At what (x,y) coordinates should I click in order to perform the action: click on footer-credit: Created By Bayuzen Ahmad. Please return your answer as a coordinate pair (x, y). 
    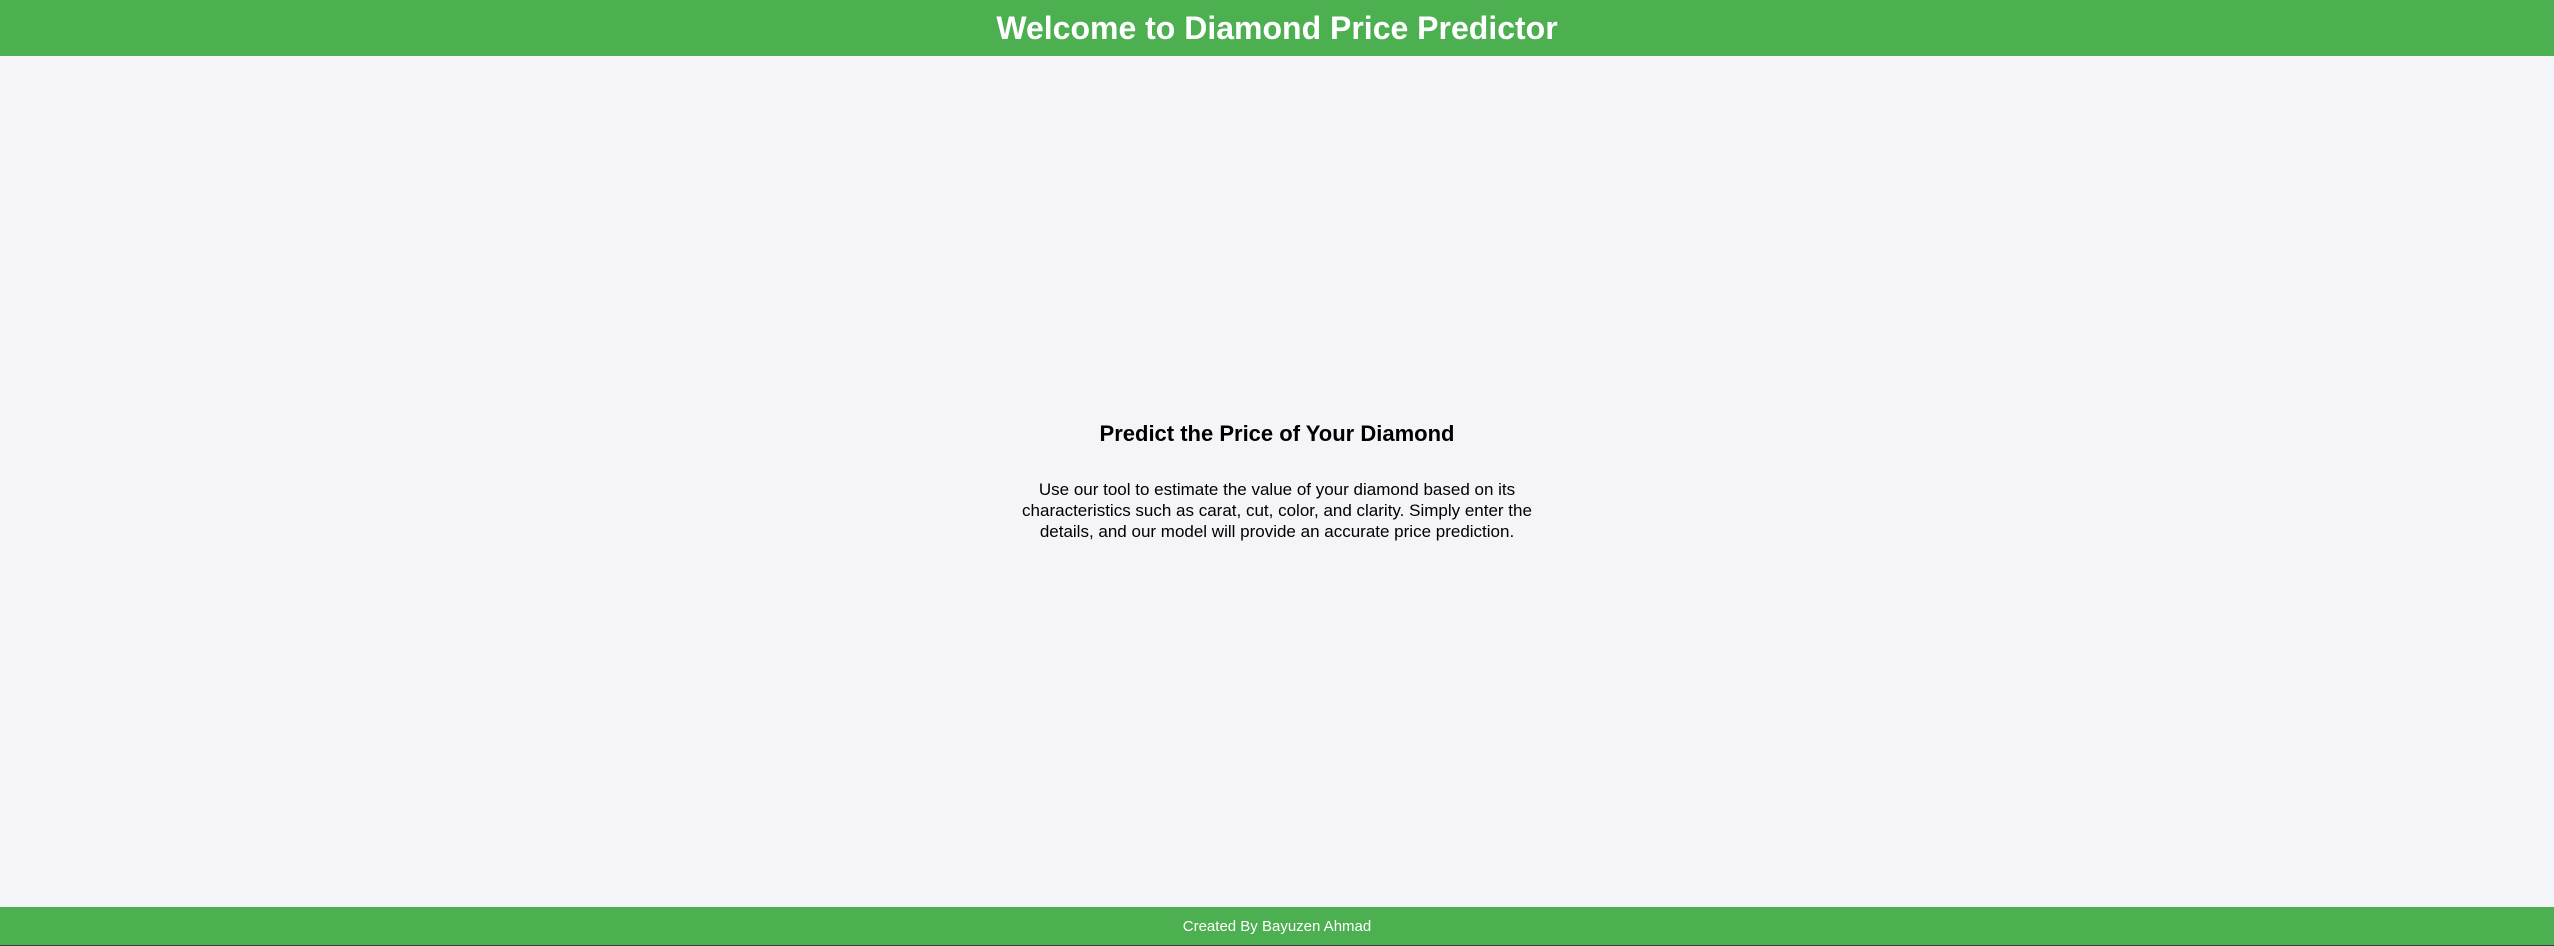
    Looking at the image, I should click on (1277, 926).